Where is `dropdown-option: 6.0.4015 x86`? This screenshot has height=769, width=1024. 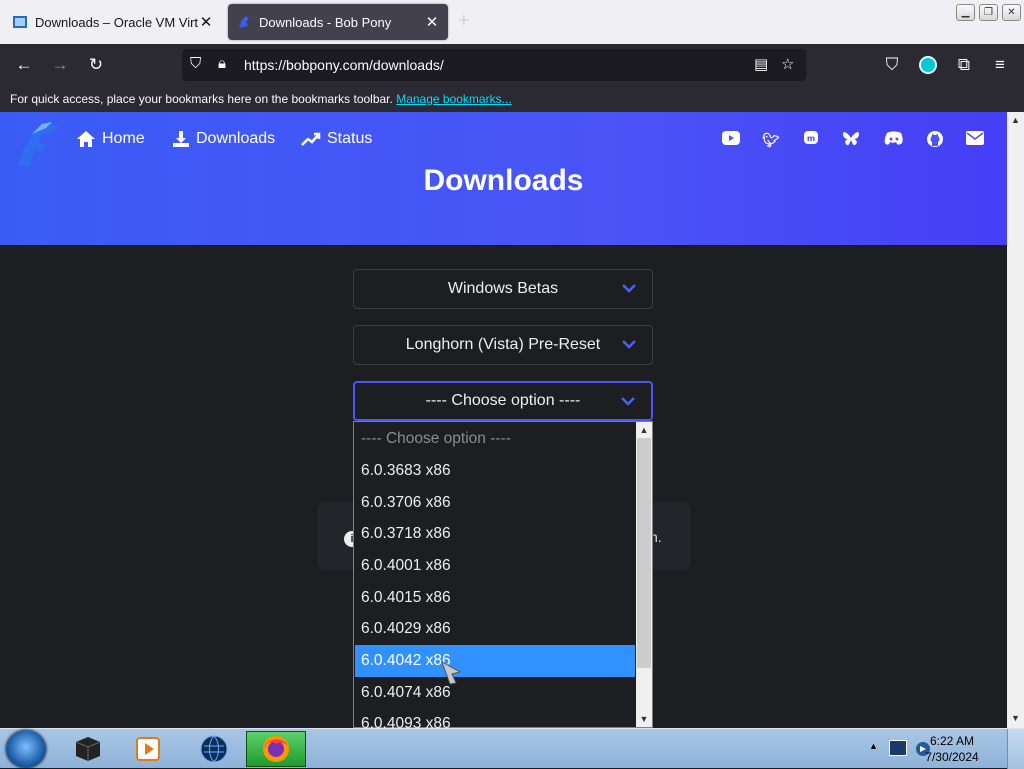 dropdown-option: 6.0.4015 x86 is located at coordinates (495, 598).